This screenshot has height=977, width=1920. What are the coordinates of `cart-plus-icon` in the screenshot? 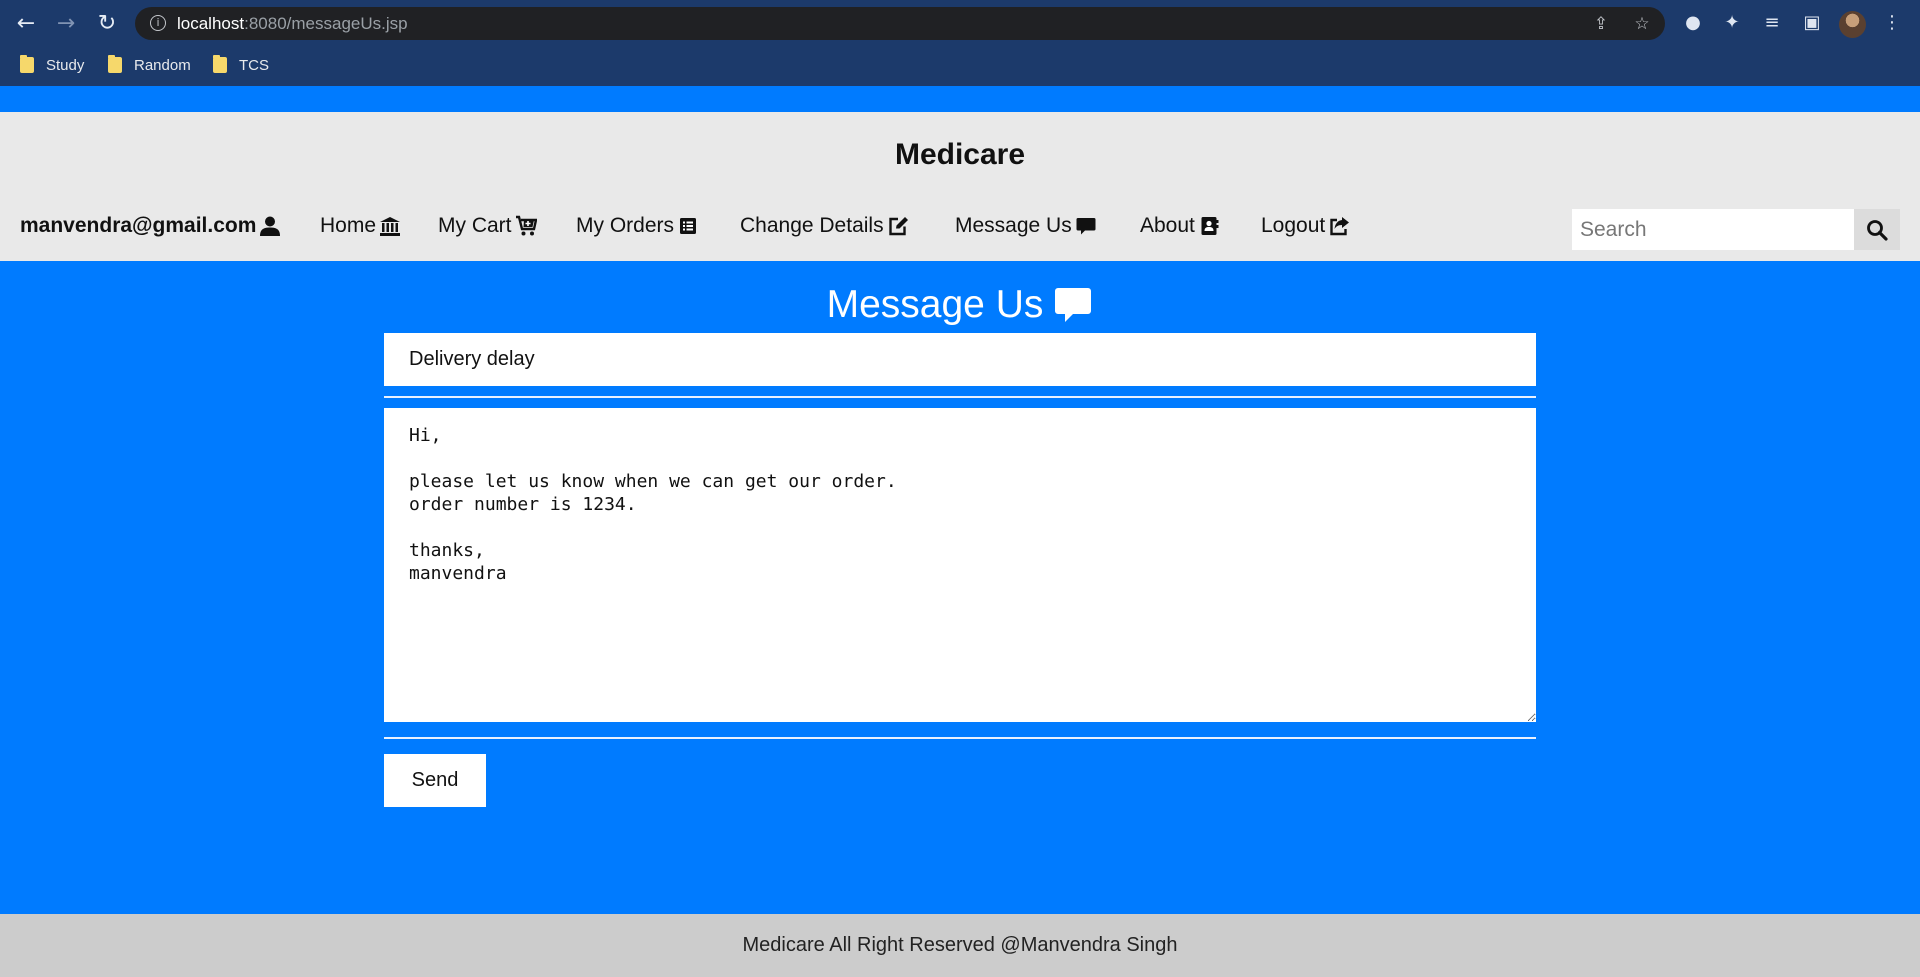 It's located at (526, 225).